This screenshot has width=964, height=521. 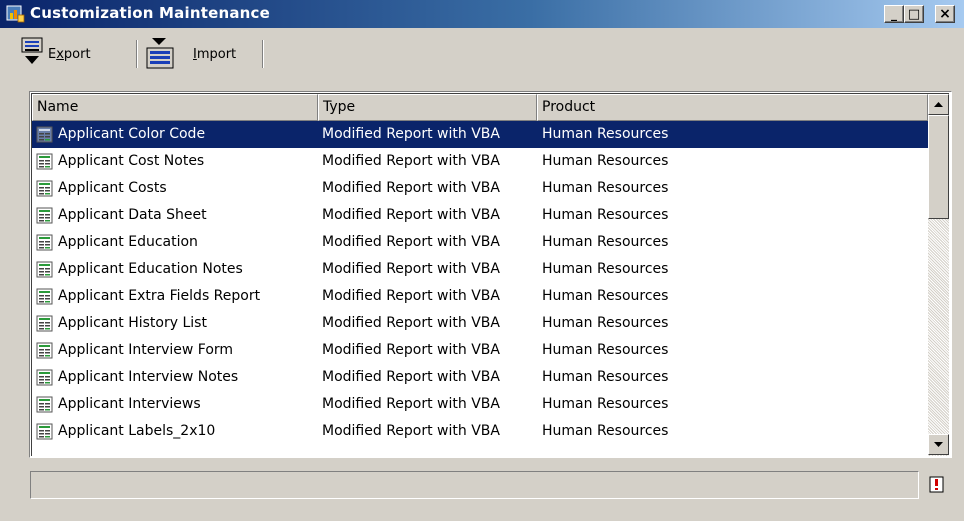 I want to click on minimize-icon: _, so click(x=894, y=14).